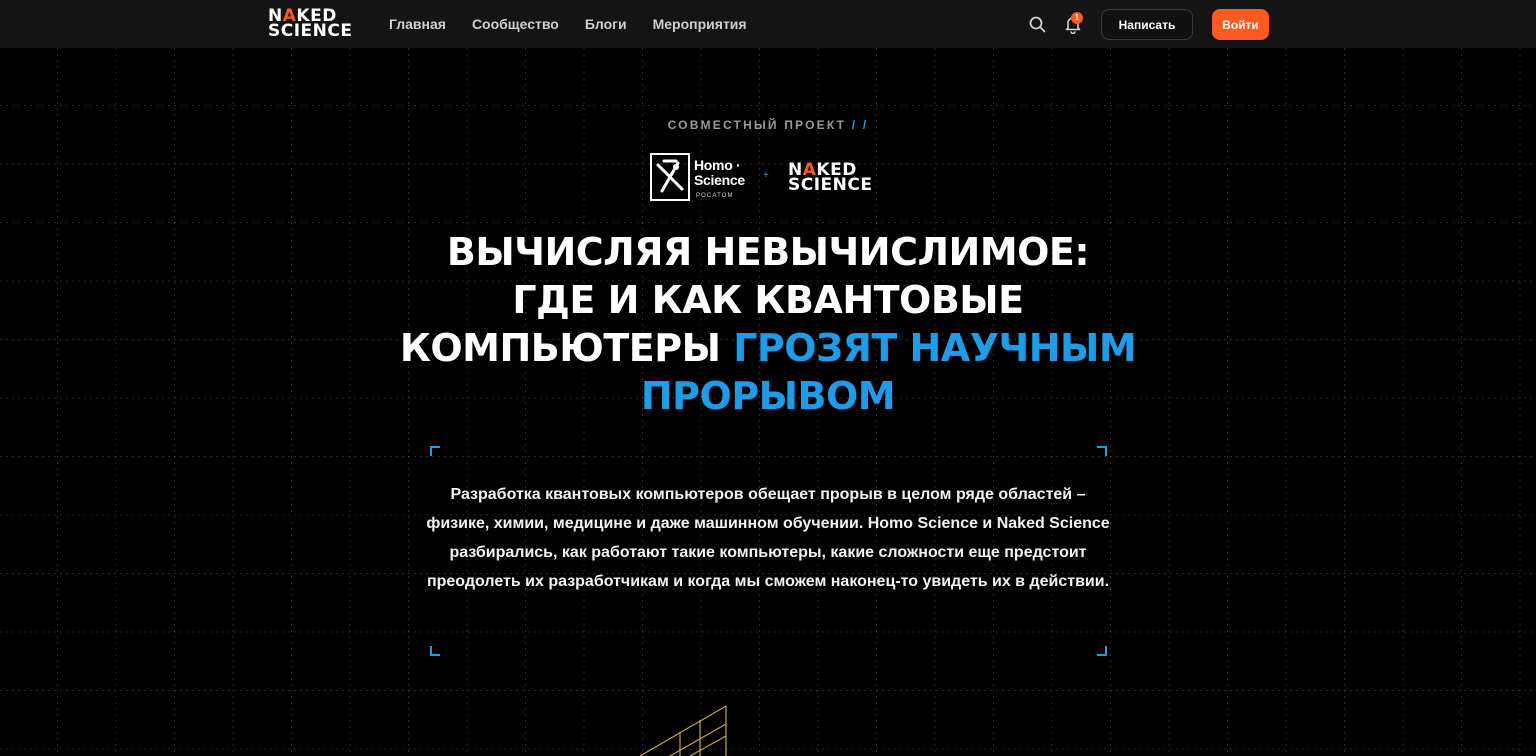  I want to click on homo-science-wordmark: Homo · Science, so click(719, 173).